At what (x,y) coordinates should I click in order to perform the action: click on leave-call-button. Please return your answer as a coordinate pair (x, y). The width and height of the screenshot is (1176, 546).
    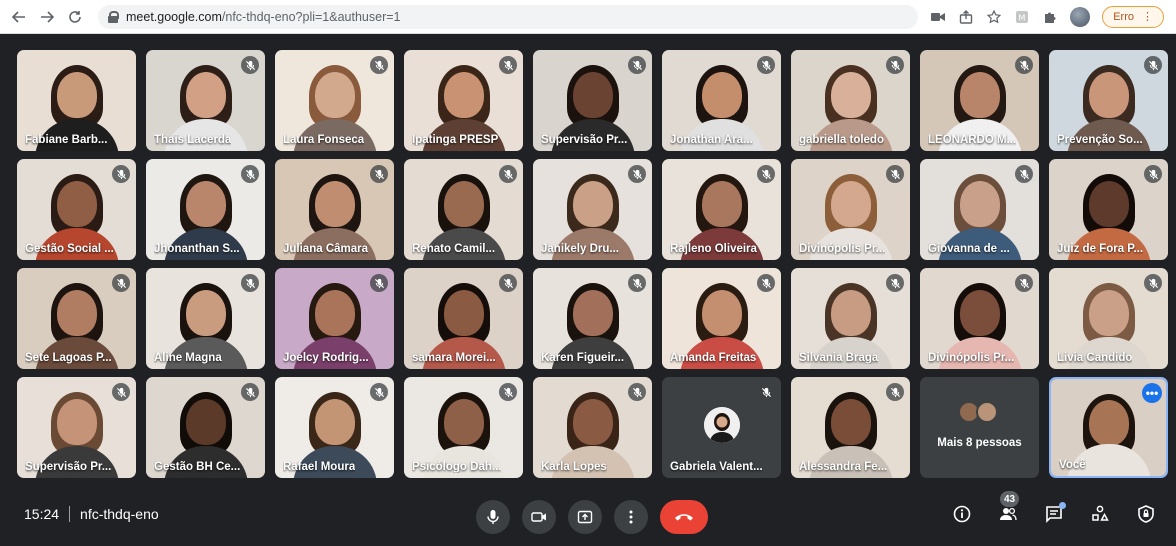
    Looking at the image, I should click on (684, 517).